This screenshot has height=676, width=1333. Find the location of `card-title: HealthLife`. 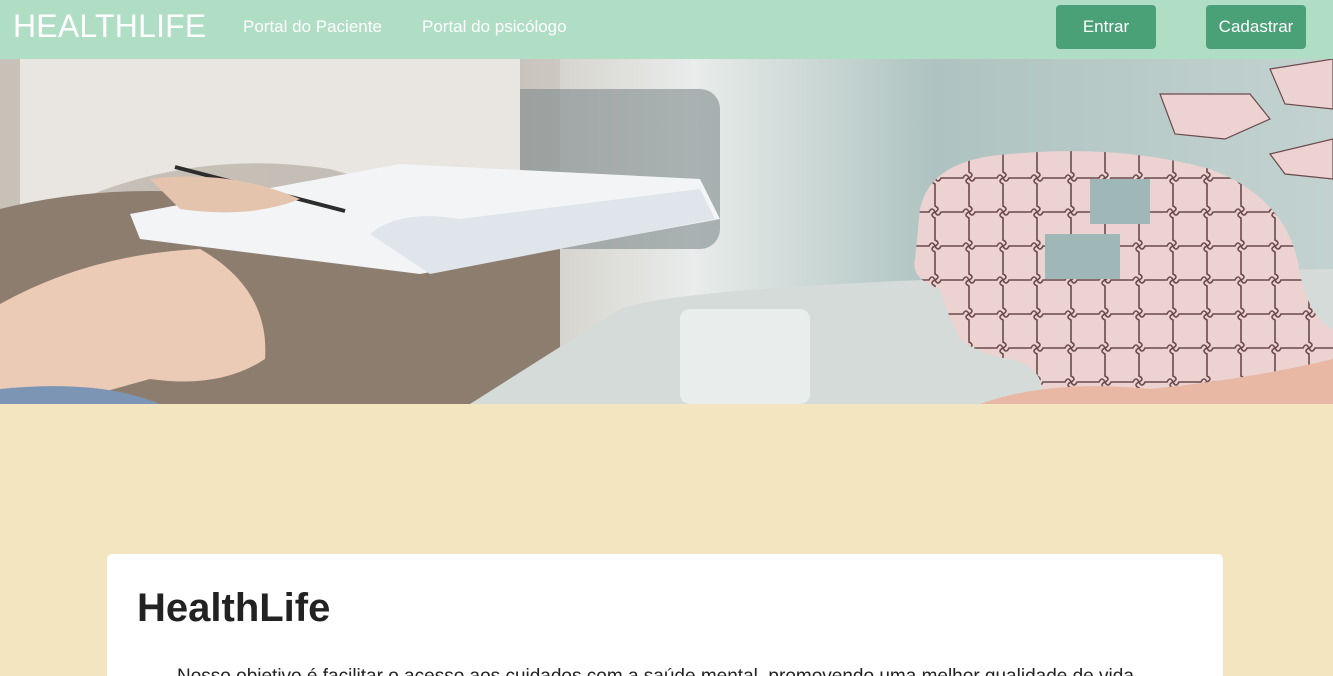

card-title: HealthLife is located at coordinates (234, 608).